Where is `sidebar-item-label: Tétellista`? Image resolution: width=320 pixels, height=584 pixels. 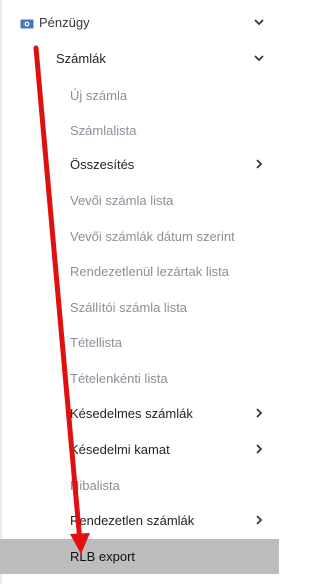
sidebar-item-label: Tétellista is located at coordinates (96, 342).